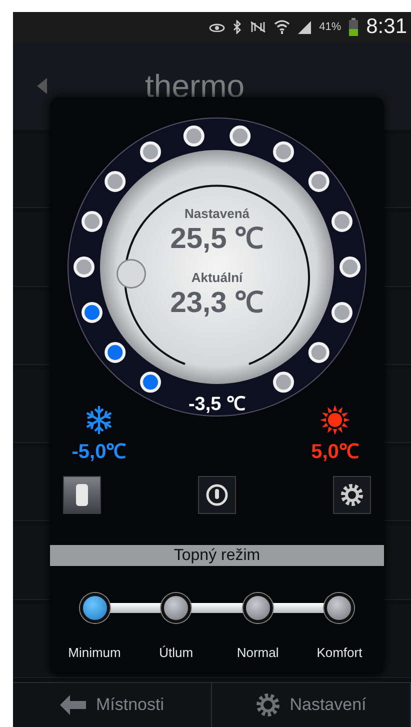 The width and height of the screenshot is (411, 727). What do you see at coordinates (195, 86) in the screenshot?
I see `screen-title: thermo` at bounding box center [195, 86].